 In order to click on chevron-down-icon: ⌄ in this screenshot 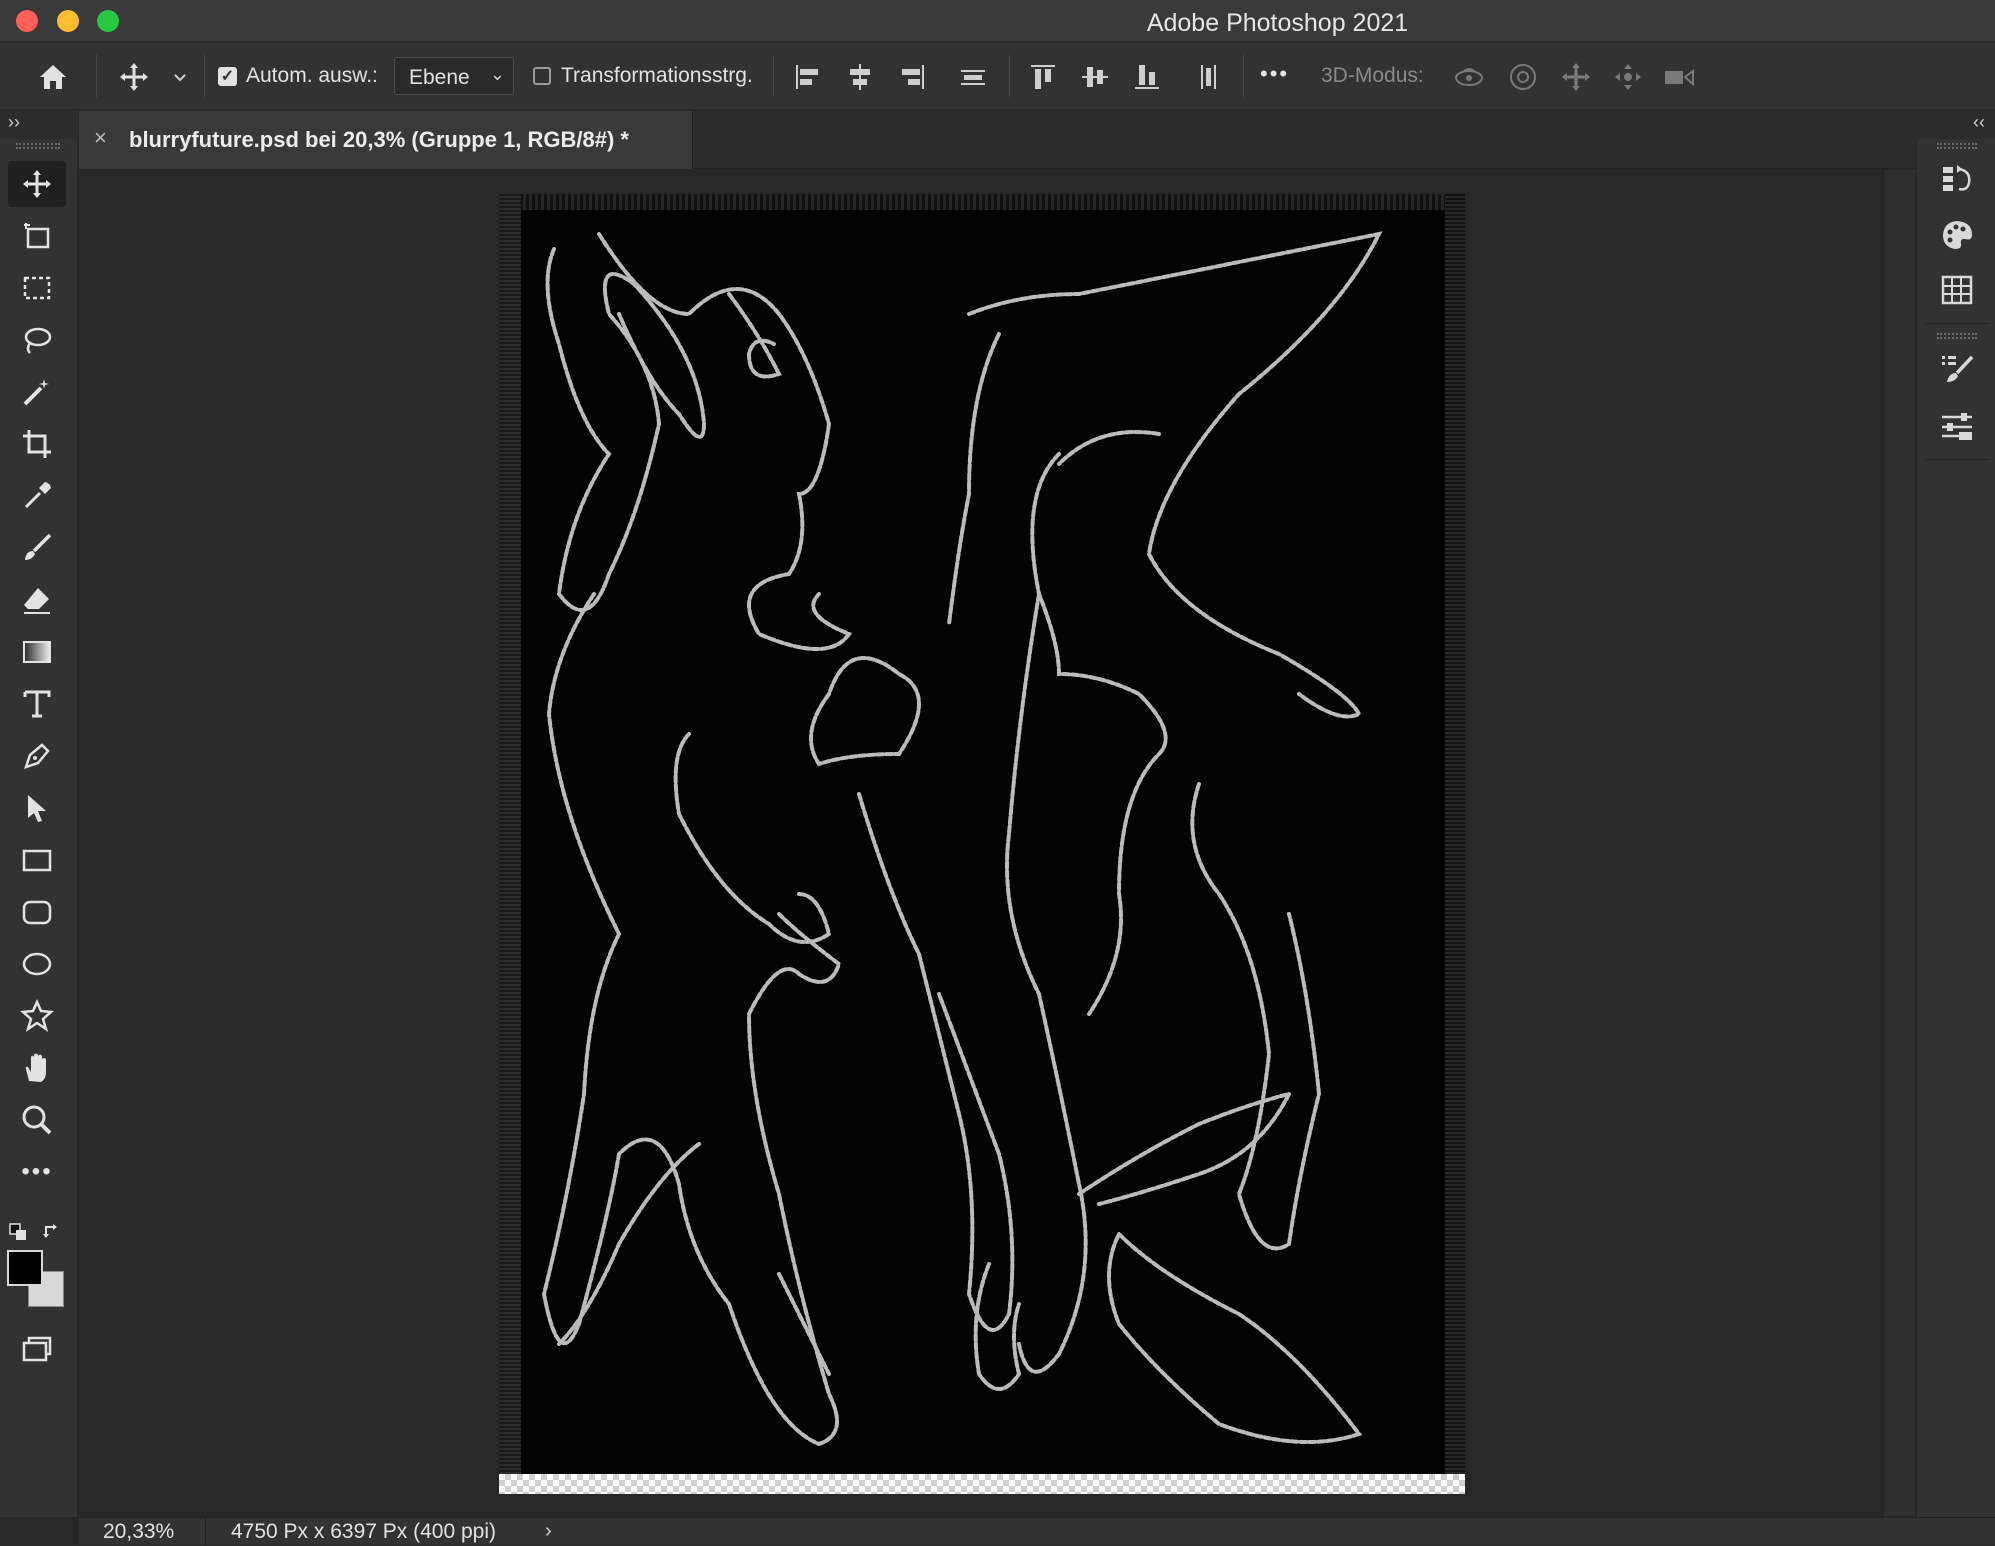, I will do `click(497, 74)`.